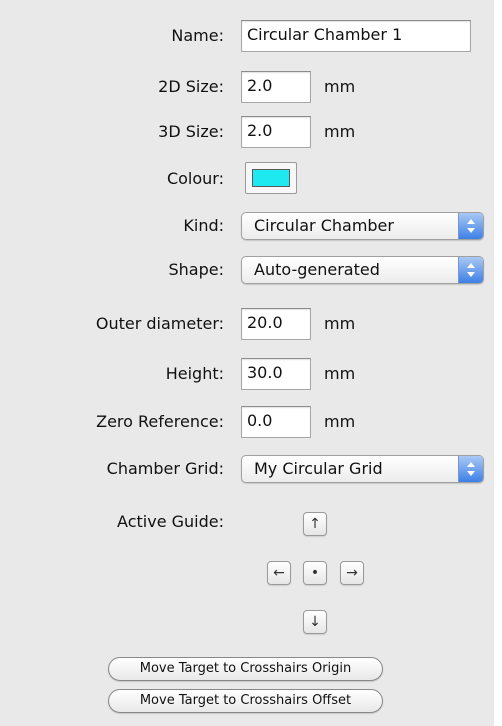  What do you see at coordinates (165, 468) in the screenshot?
I see `chamber-grid-label: Chamber Grid:` at bounding box center [165, 468].